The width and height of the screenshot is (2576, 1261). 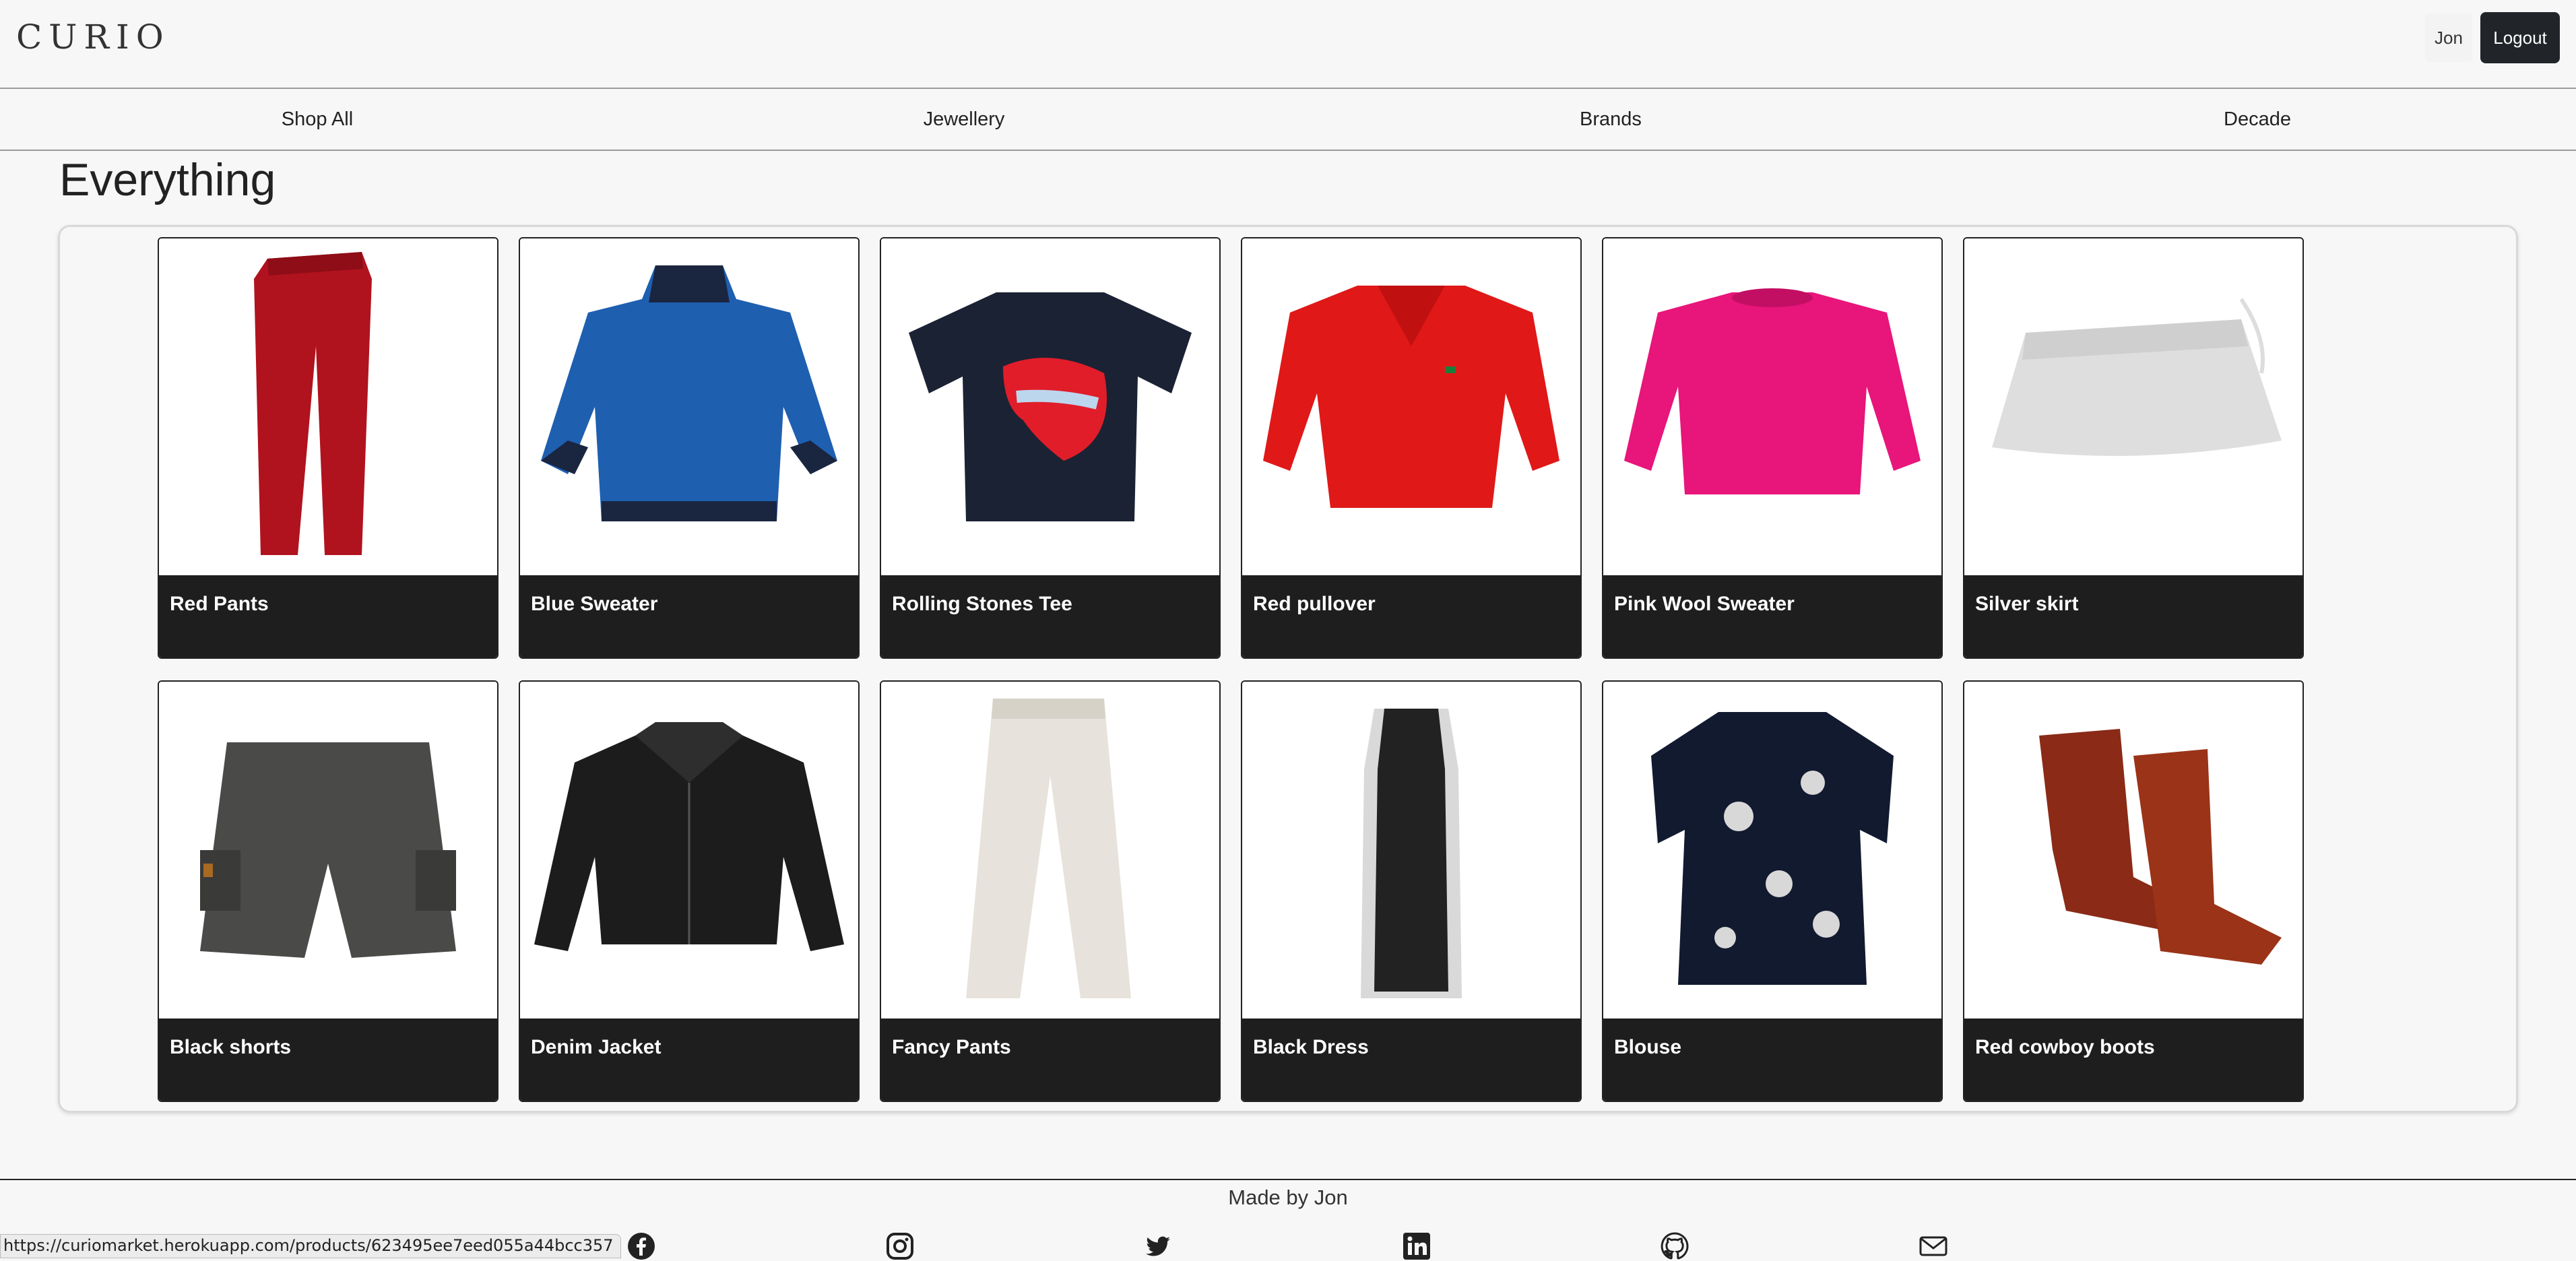 I want to click on logout-button: Logout, so click(x=2520, y=37).